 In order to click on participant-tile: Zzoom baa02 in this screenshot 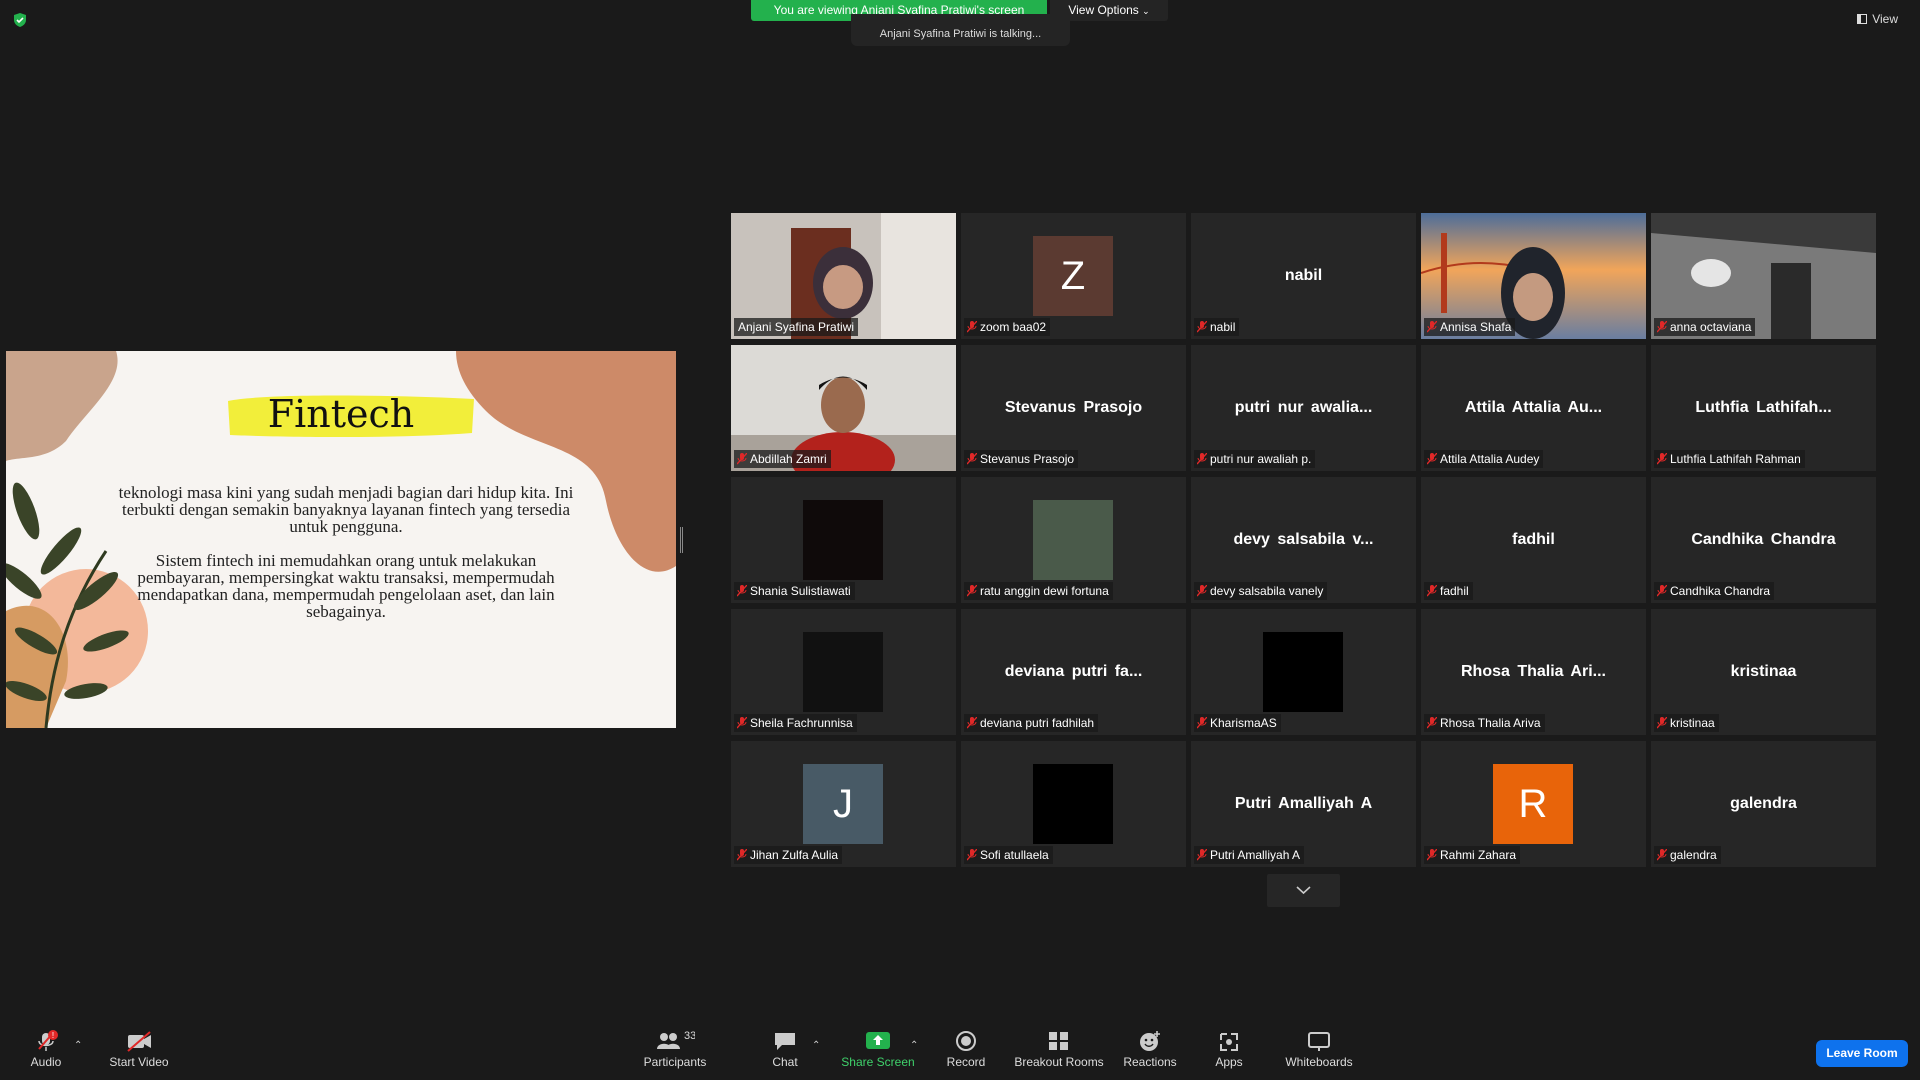, I will do `click(1073, 276)`.